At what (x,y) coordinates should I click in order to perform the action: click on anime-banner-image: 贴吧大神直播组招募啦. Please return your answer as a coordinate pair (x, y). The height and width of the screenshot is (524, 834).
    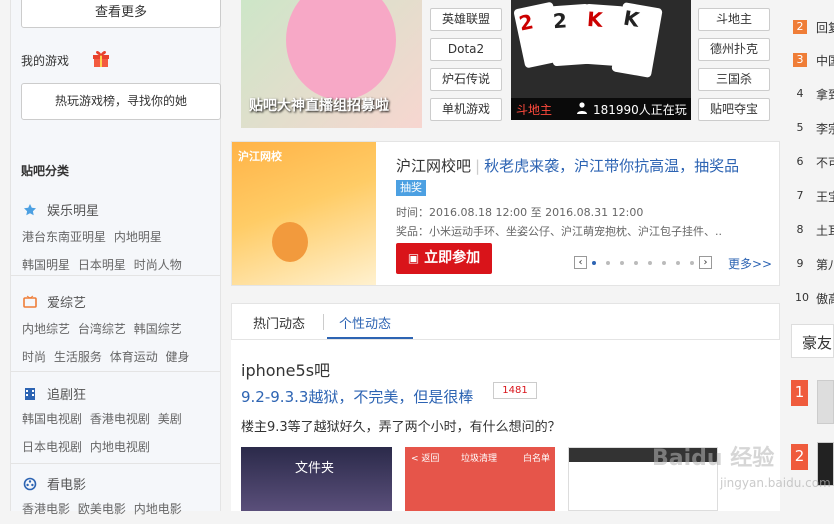
    Looking at the image, I should click on (331, 64).